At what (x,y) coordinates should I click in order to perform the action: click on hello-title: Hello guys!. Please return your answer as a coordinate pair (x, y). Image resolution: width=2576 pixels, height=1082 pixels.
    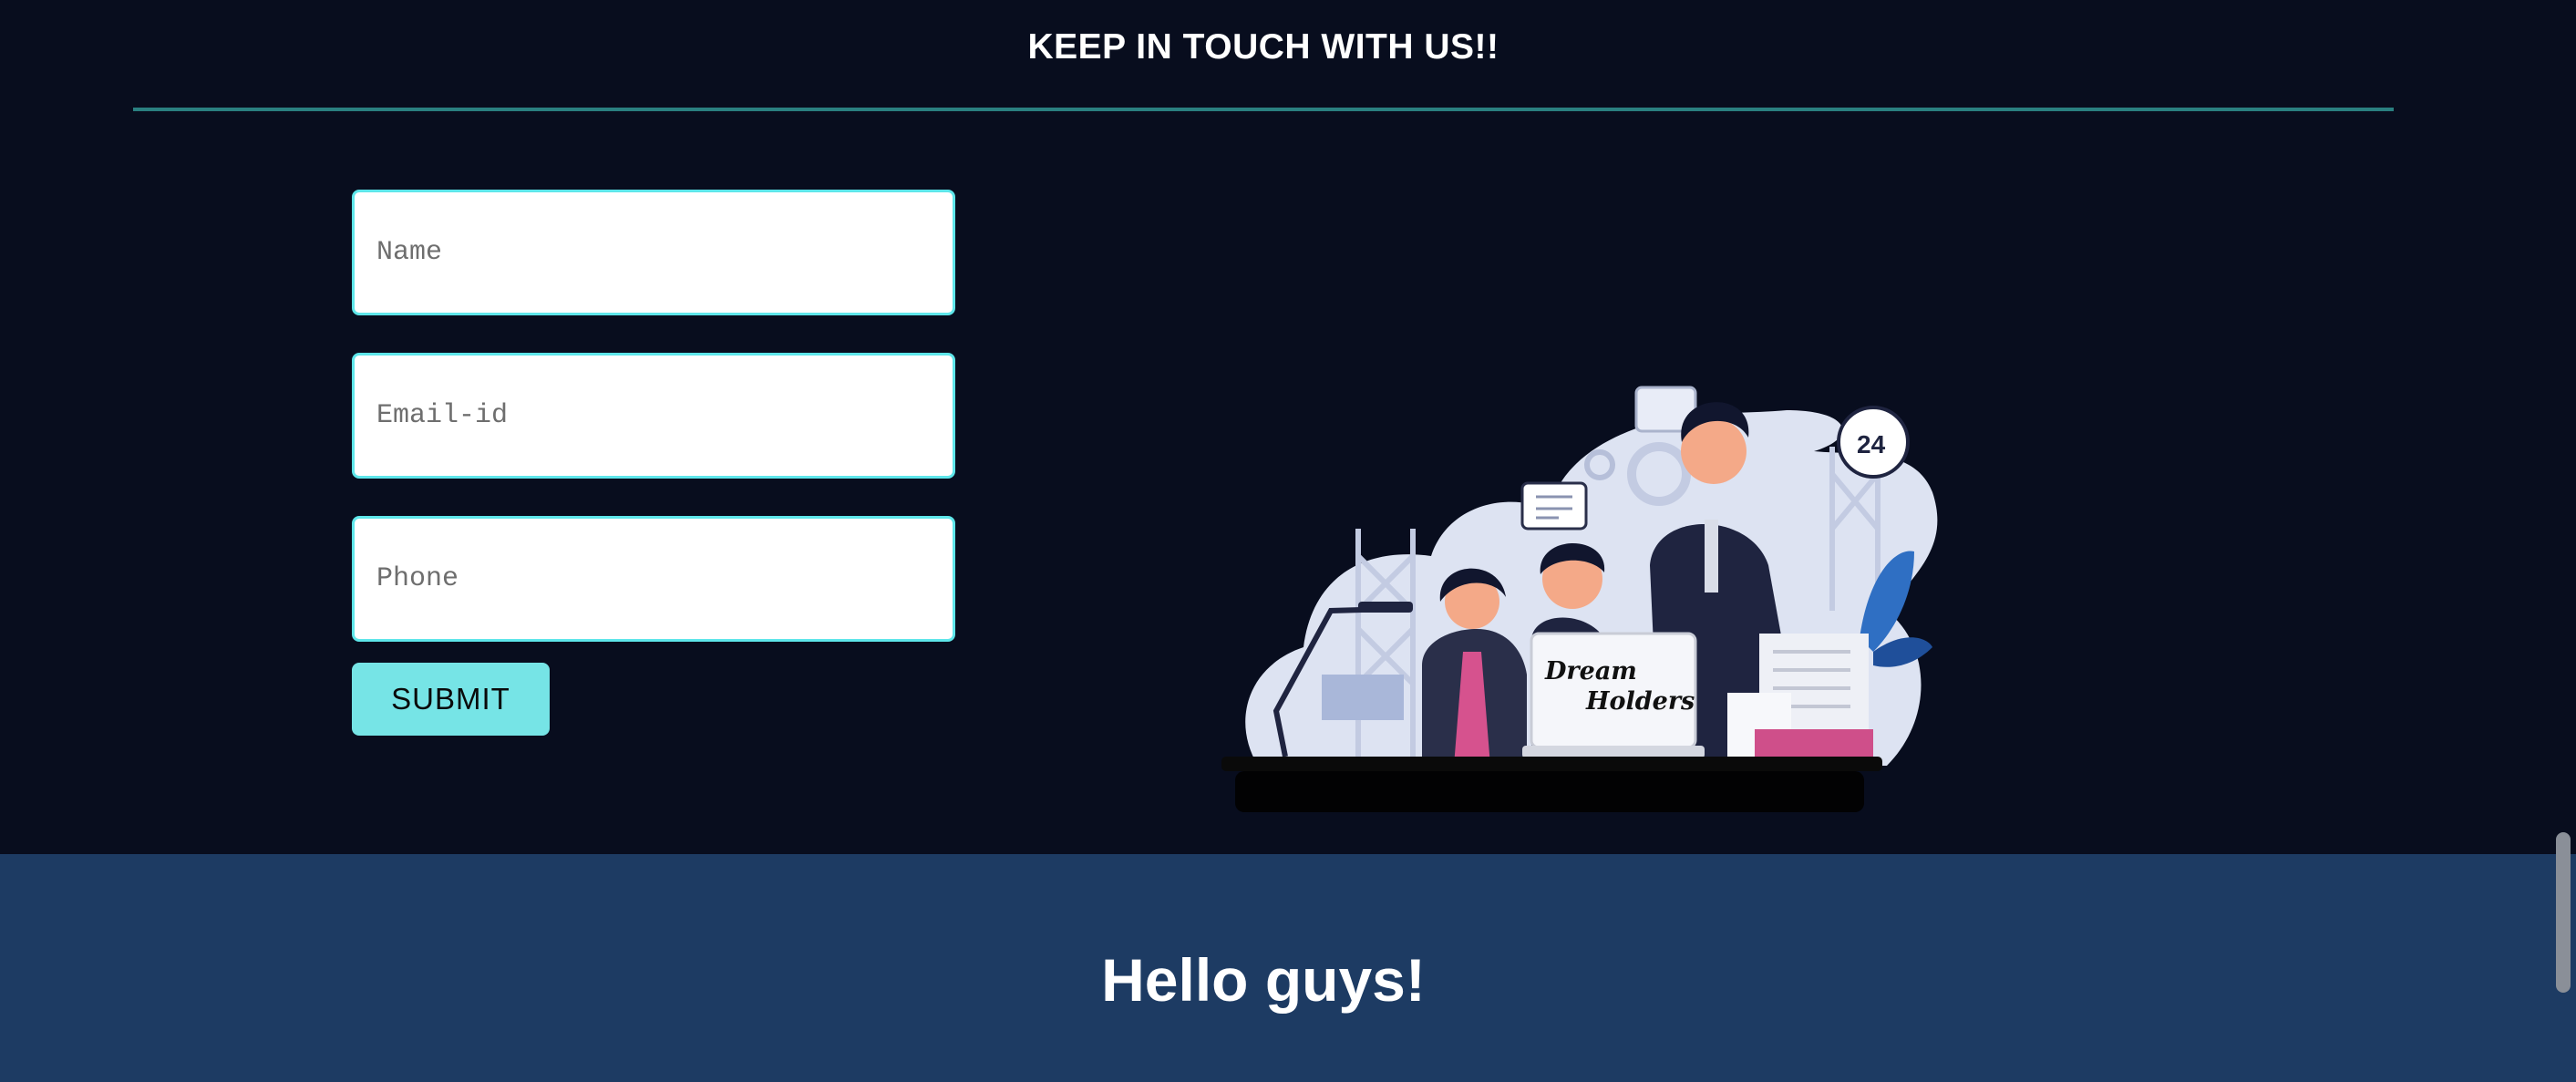
    Looking at the image, I should click on (1263, 980).